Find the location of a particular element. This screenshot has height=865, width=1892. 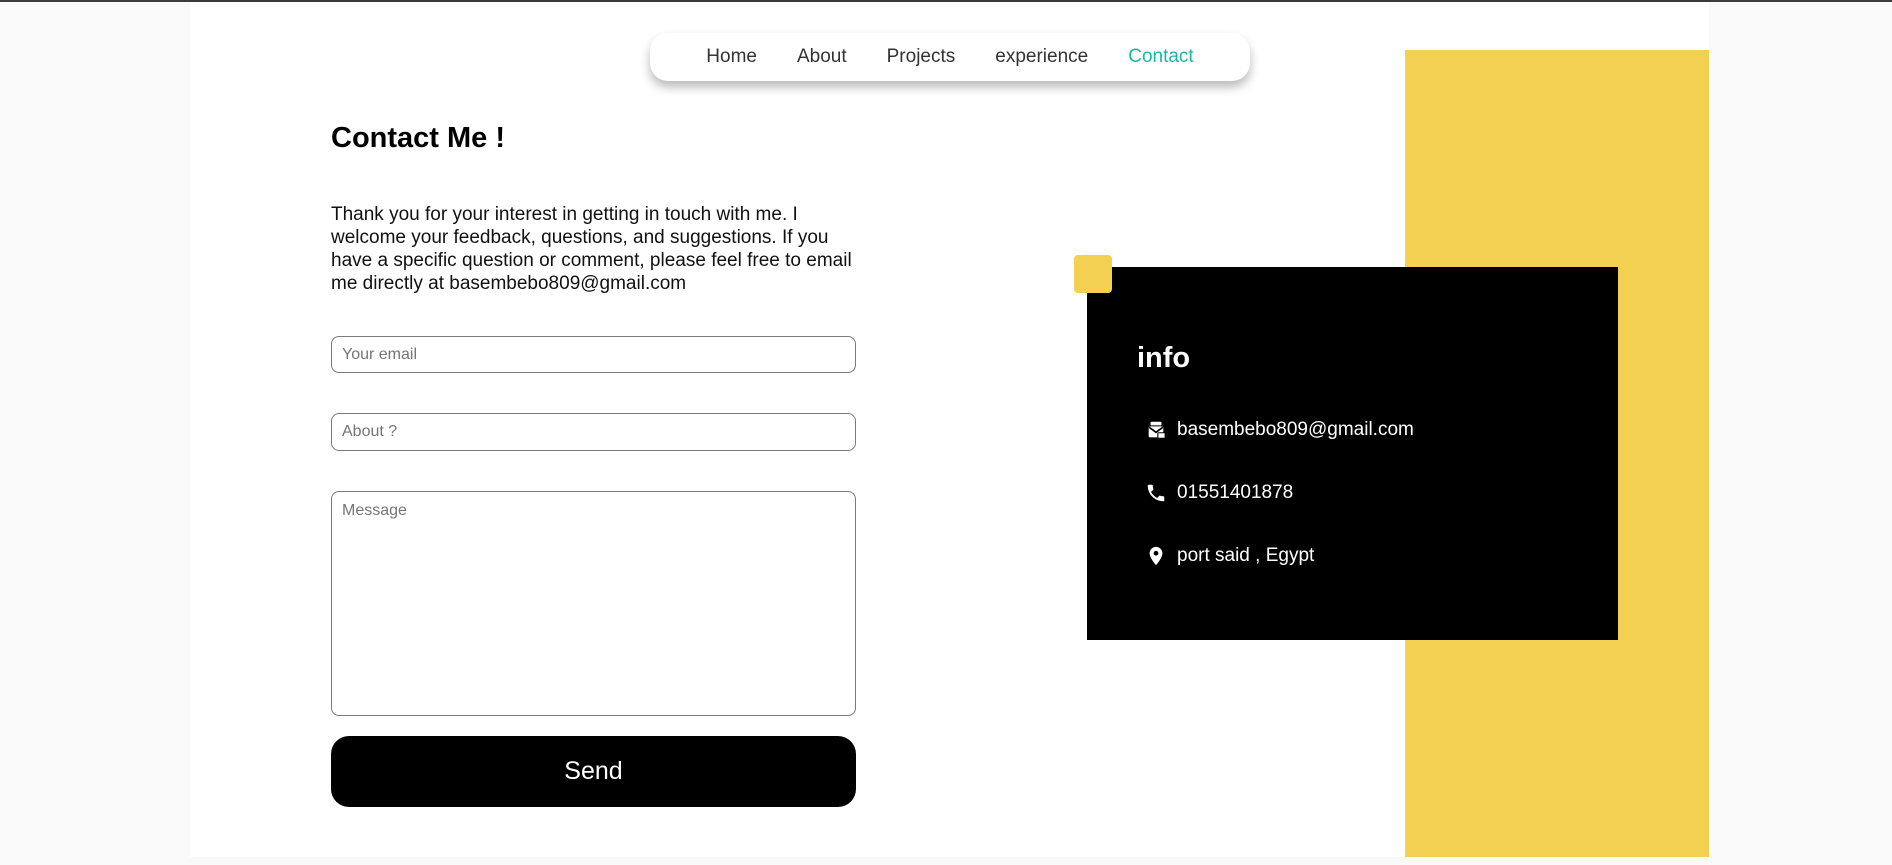

info-email-row: basembebo809@gmail.com is located at coordinates (1279, 430).